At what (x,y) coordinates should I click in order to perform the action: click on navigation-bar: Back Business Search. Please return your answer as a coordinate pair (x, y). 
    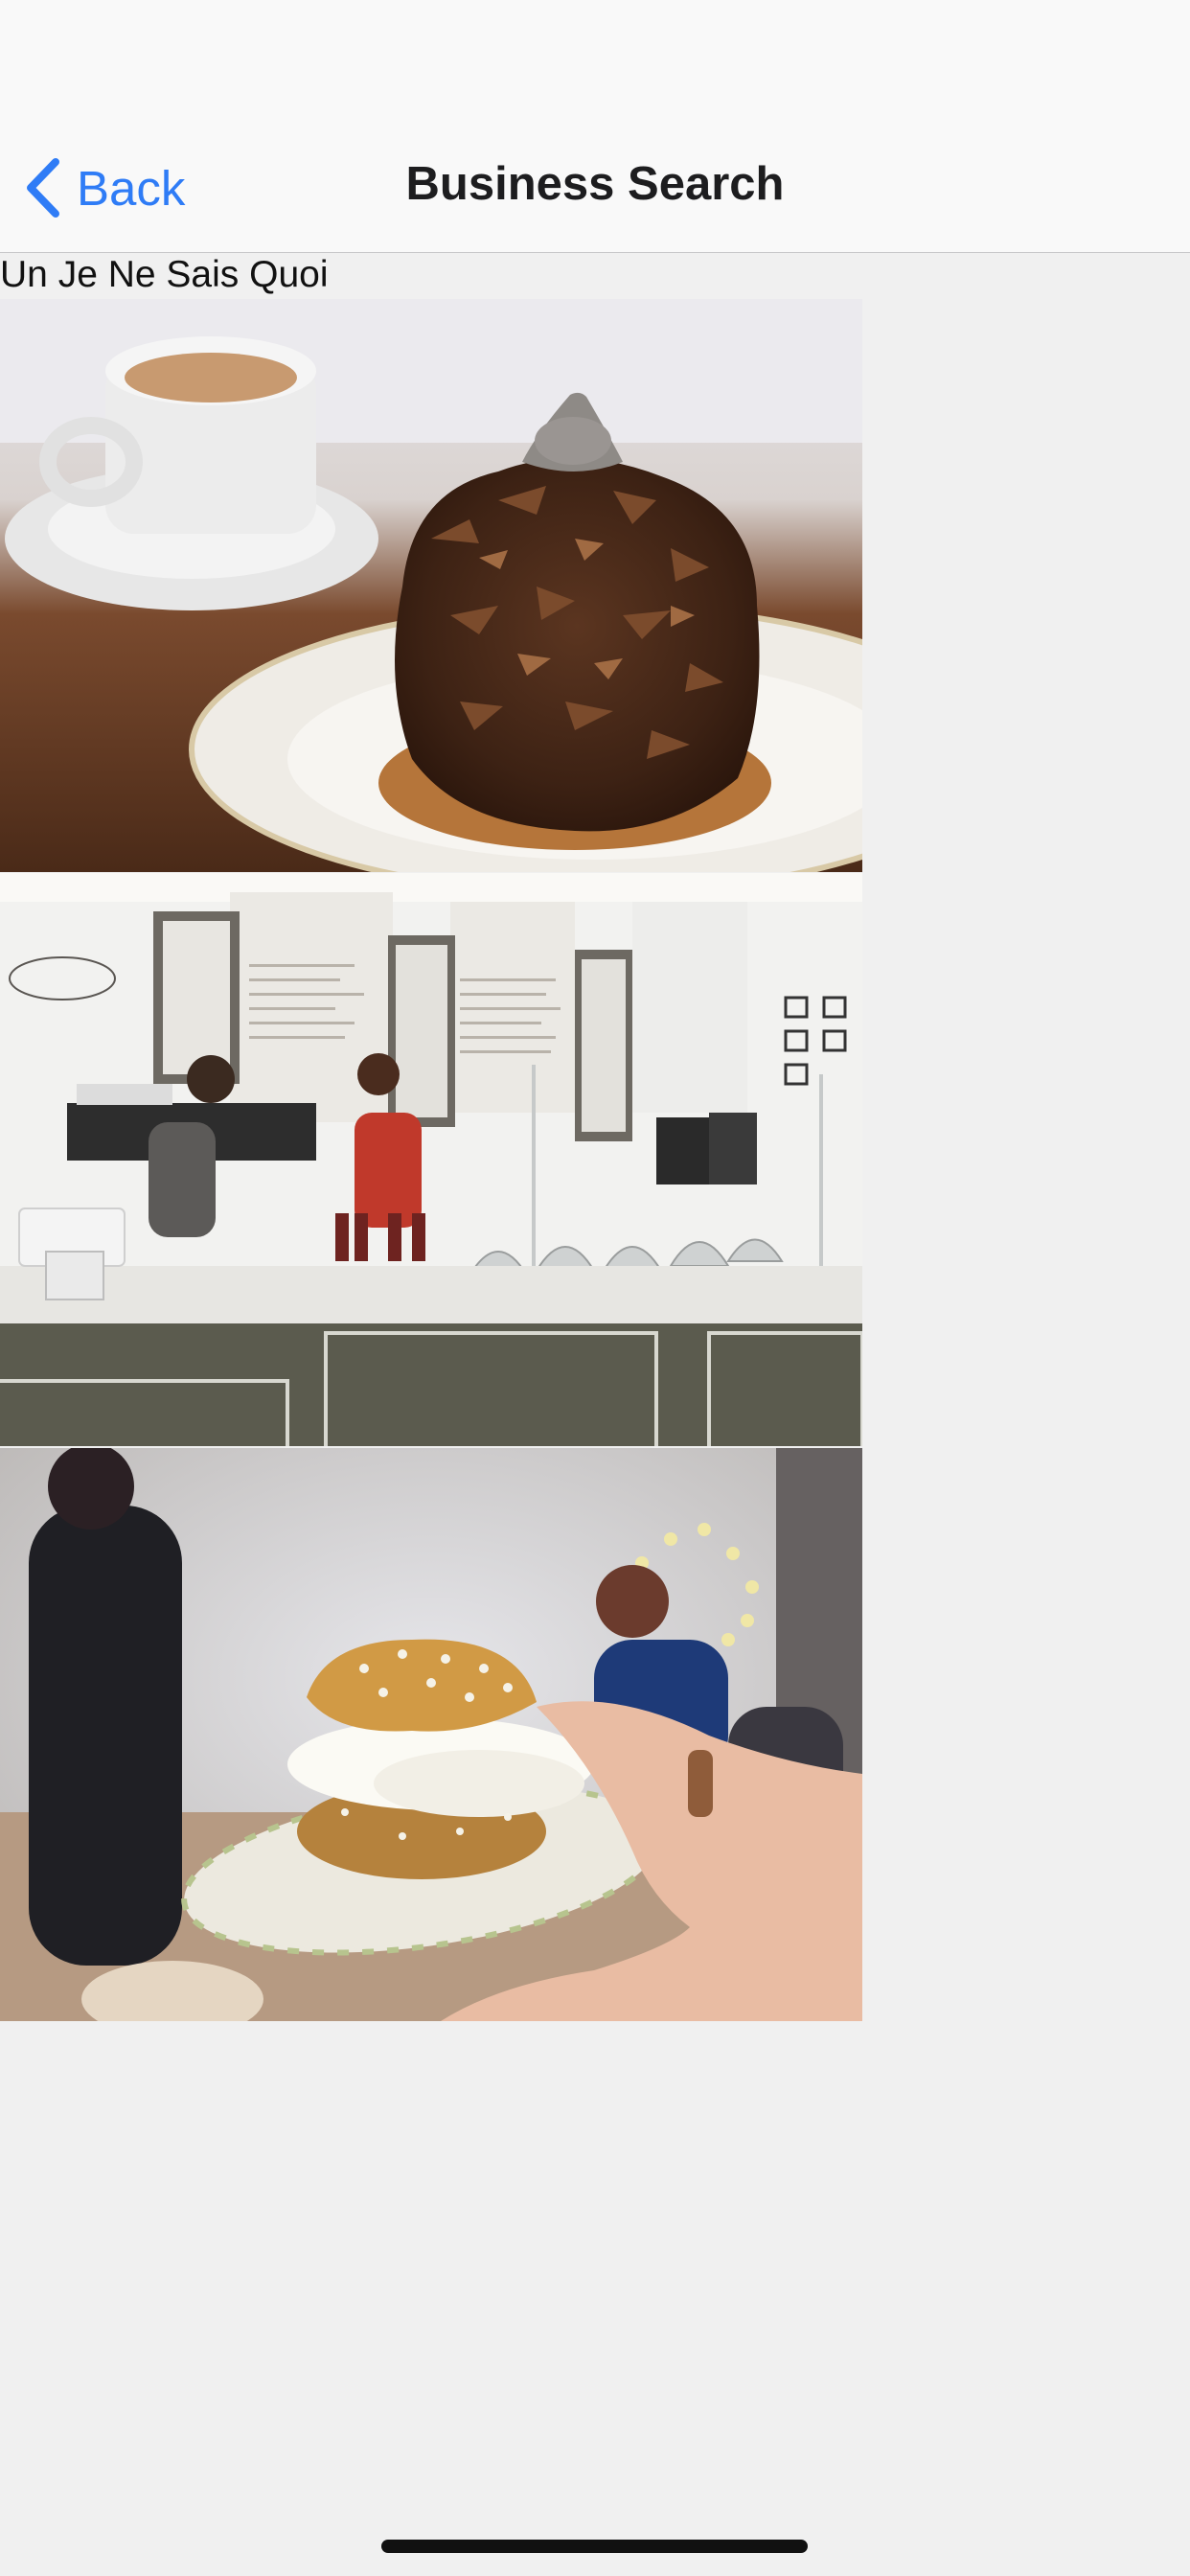
    Looking at the image, I should click on (595, 126).